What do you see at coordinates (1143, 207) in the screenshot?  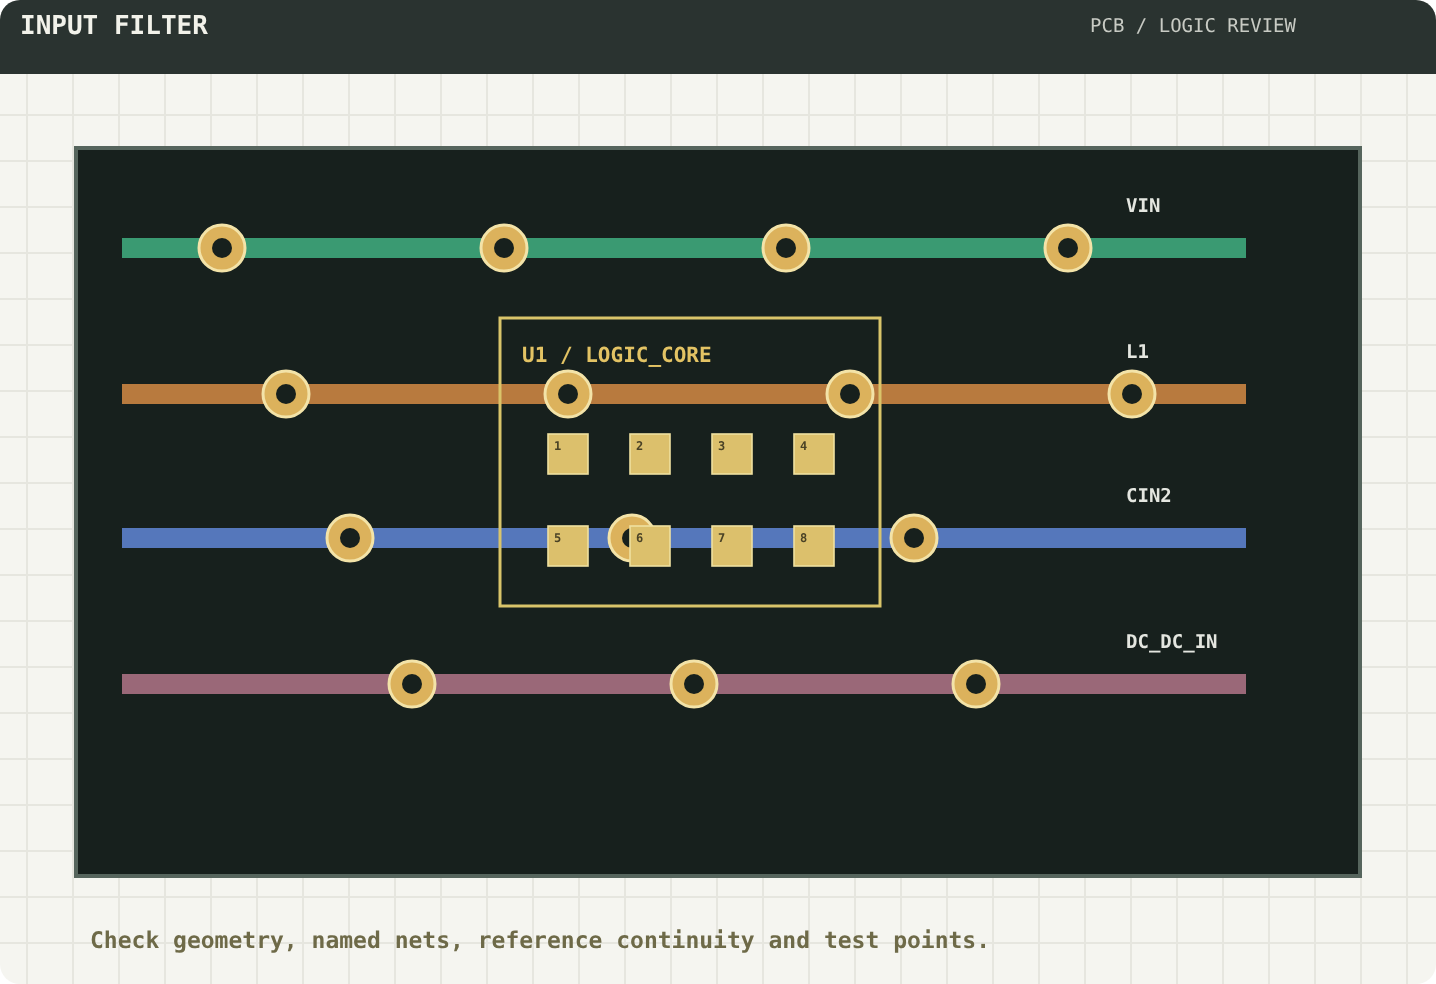 I see `net-label: VIN` at bounding box center [1143, 207].